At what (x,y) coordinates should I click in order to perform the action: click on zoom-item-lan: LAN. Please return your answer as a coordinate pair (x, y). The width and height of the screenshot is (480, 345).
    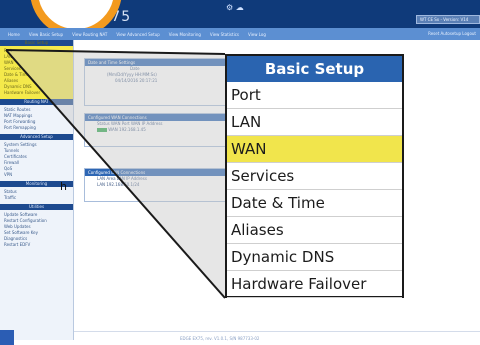
    Looking at the image, I should click on (314, 122).